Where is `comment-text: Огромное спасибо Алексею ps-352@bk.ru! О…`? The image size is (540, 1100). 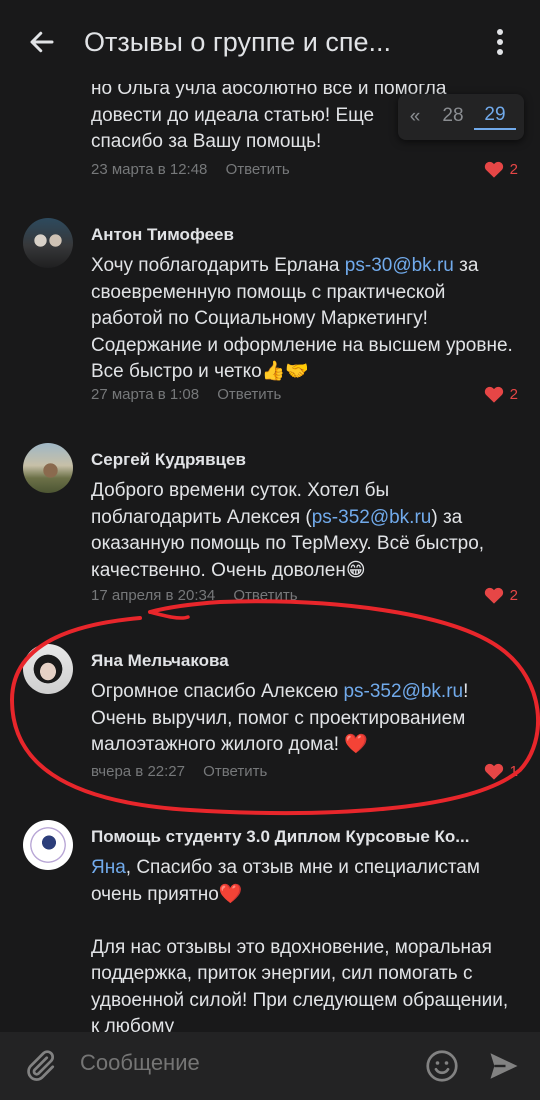
comment-text: Огромное спасибо Алексею ps-352@bk.ru! О… is located at coordinates (280, 718).